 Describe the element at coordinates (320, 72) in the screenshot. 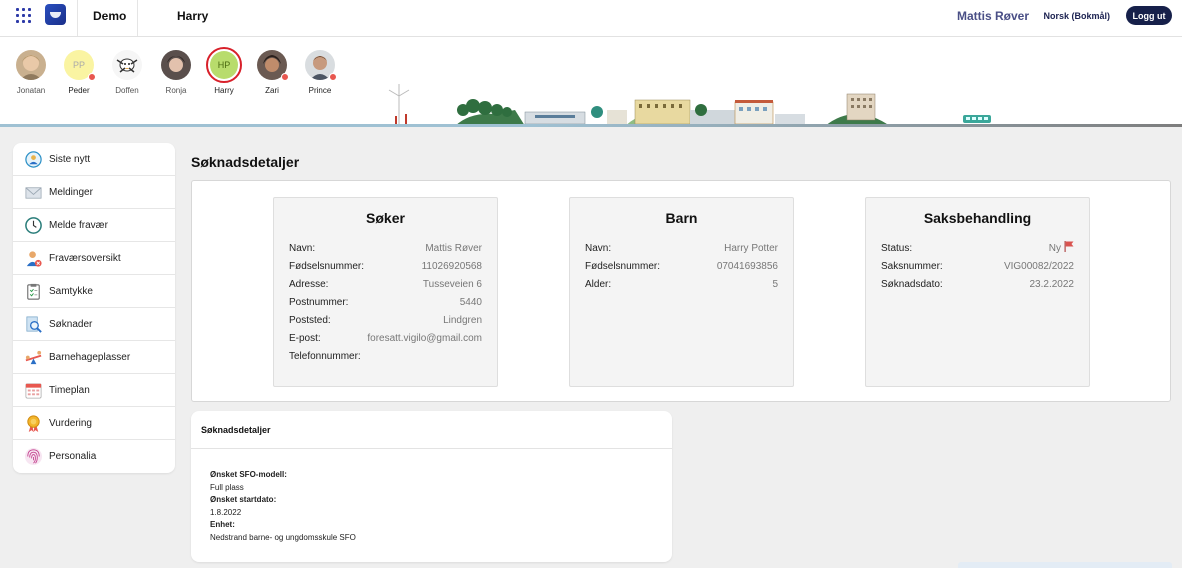

I see `child-prince: Prince` at that location.